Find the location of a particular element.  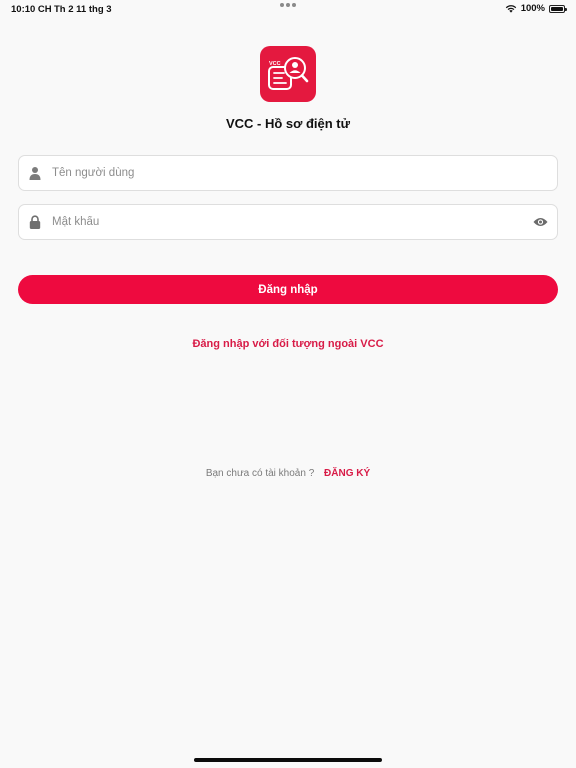

signup-link: ĐĂNG KÝ is located at coordinates (347, 473).